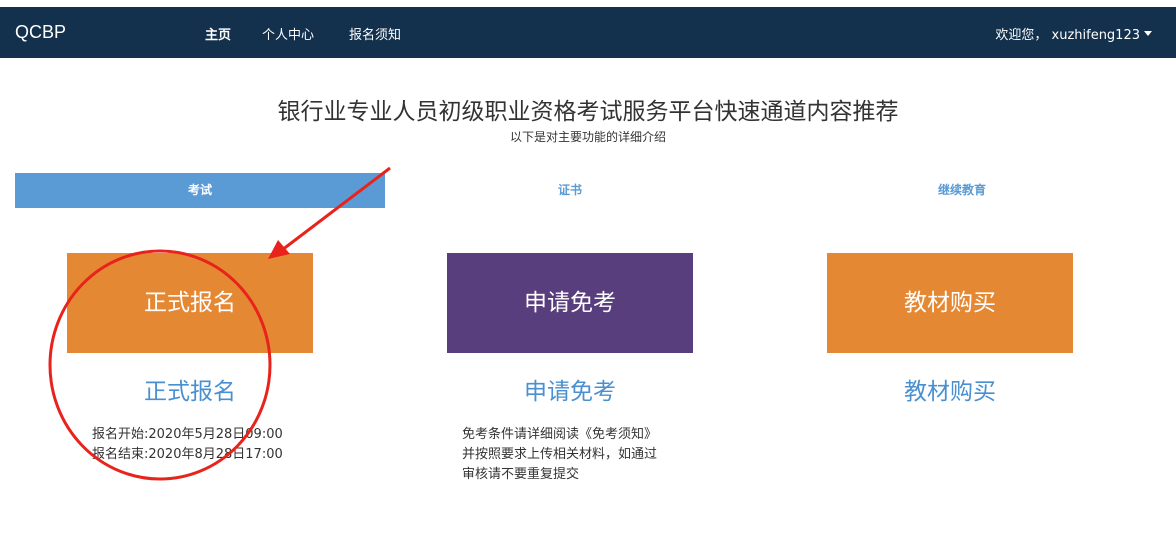 The height and width of the screenshot is (549, 1176). Describe the element at coordinates (587, 137) in the screenshot. I see `page-subtitle: 以下是对主要功能的详细介绍` at that location.